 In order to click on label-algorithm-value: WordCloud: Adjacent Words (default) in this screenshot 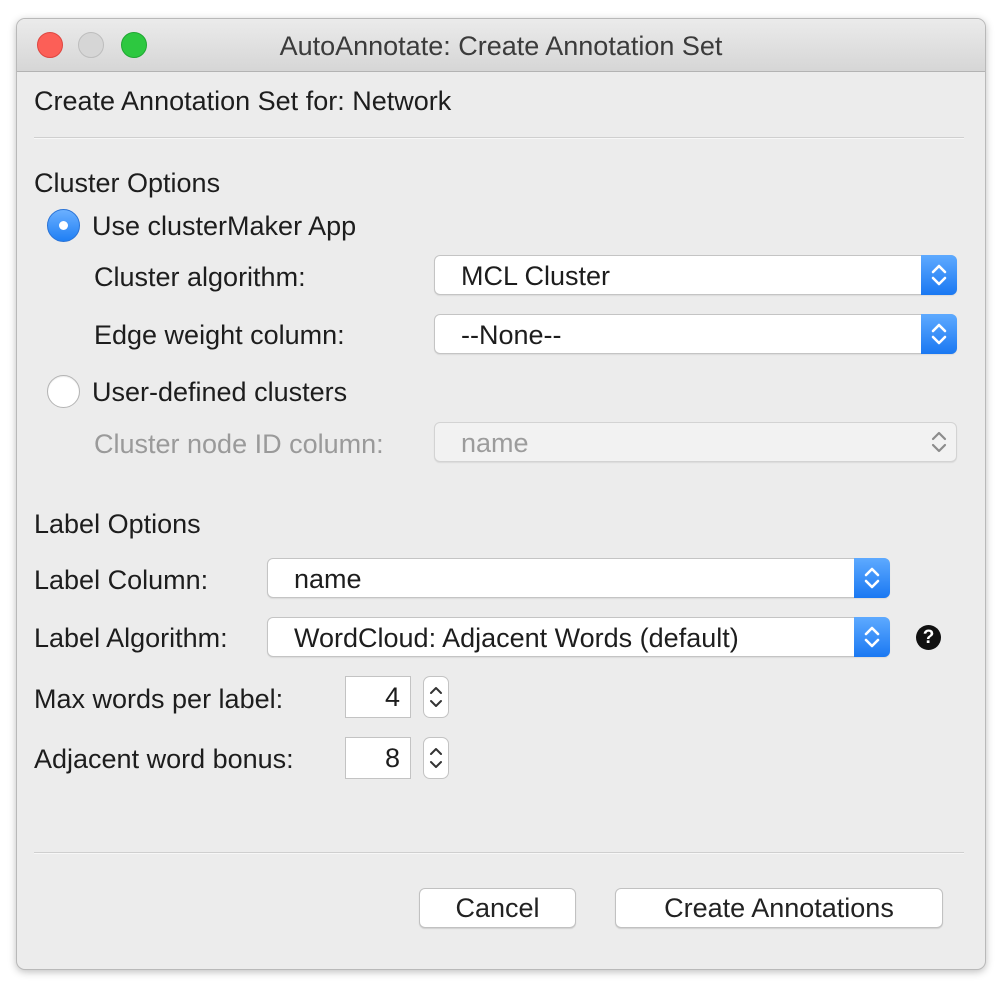, I will do `click(516, 638)`.